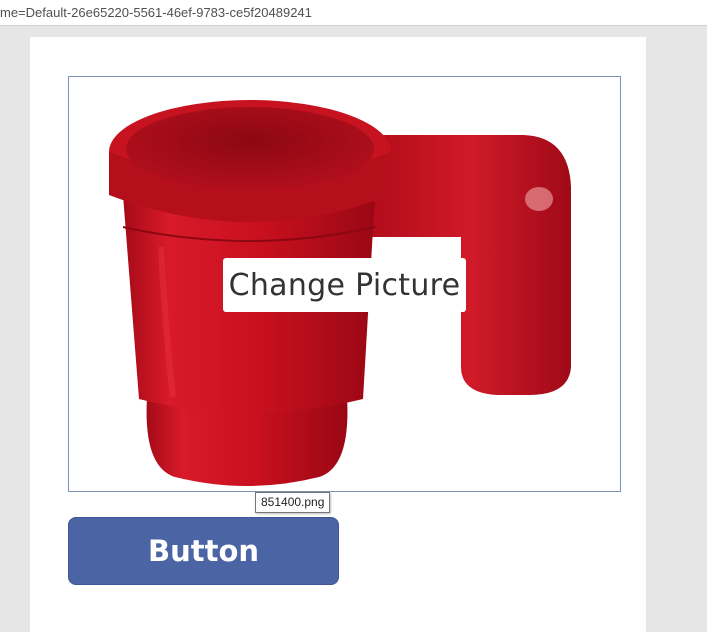 This screenshot has width=707, height=632. What do you see at coordinates (203, 551) in the screenshot?
I see `primary-button: Button` at bounding box center [203, 551].